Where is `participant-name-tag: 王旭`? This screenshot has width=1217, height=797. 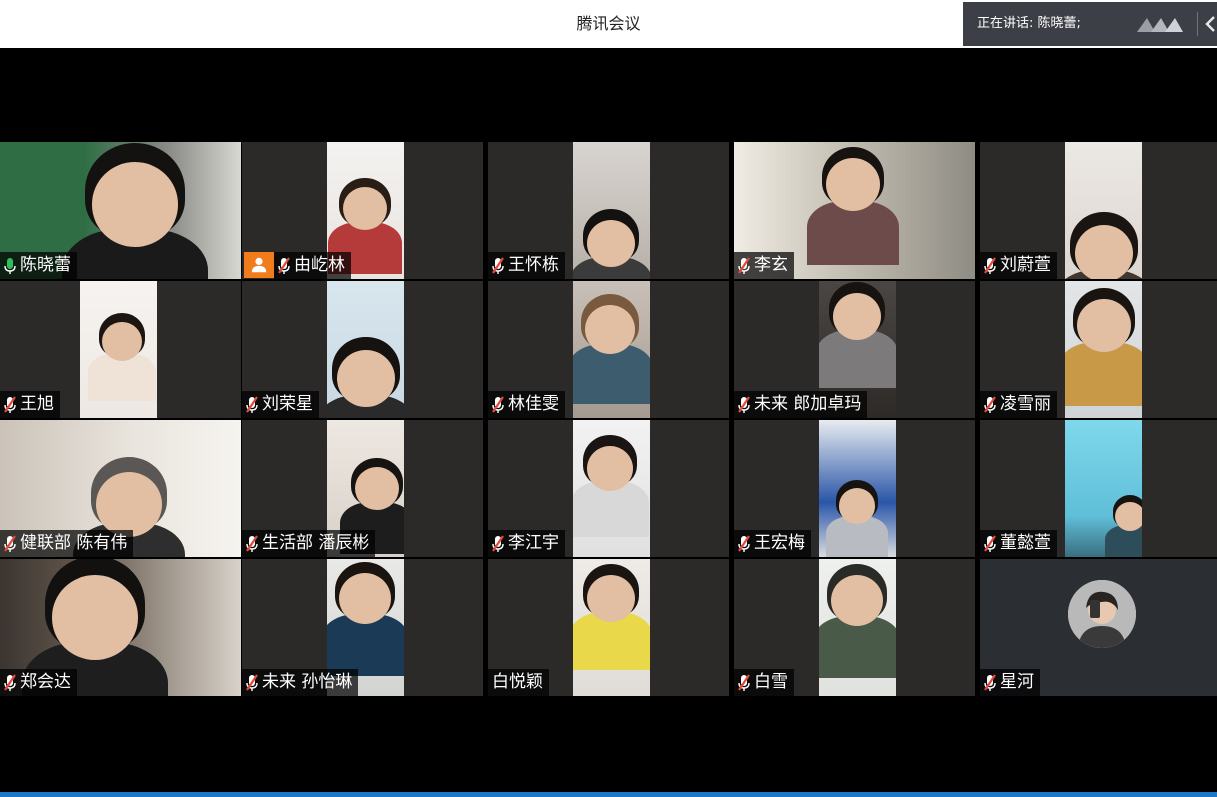
participant-name-tag: 王旭 is located at coordinates (30, 404).